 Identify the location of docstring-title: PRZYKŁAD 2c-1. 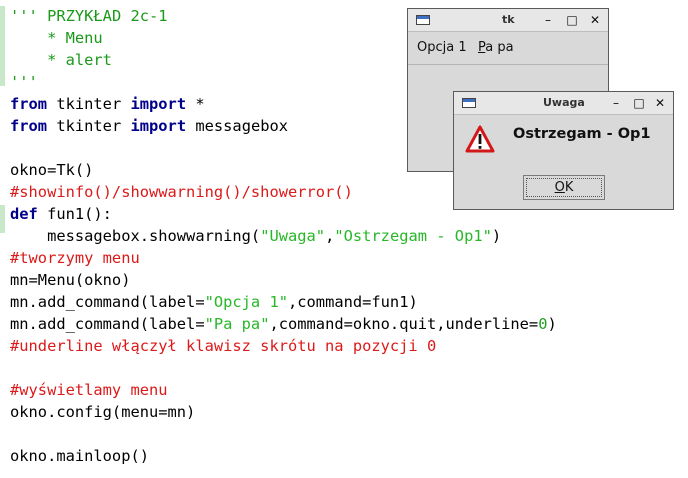
(107, 16).